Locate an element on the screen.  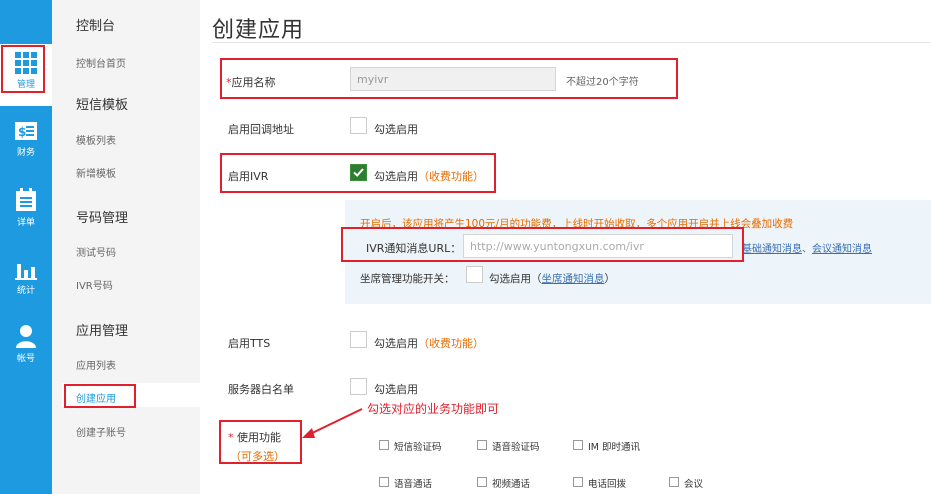
service-checkbox-voice-call is located at coordinates (384, 482).